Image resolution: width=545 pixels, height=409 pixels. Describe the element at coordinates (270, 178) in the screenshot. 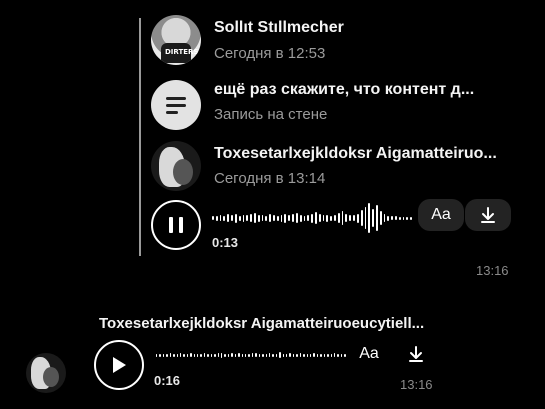

I see `forwarded-time: Сегодня в 13:14` at that location.